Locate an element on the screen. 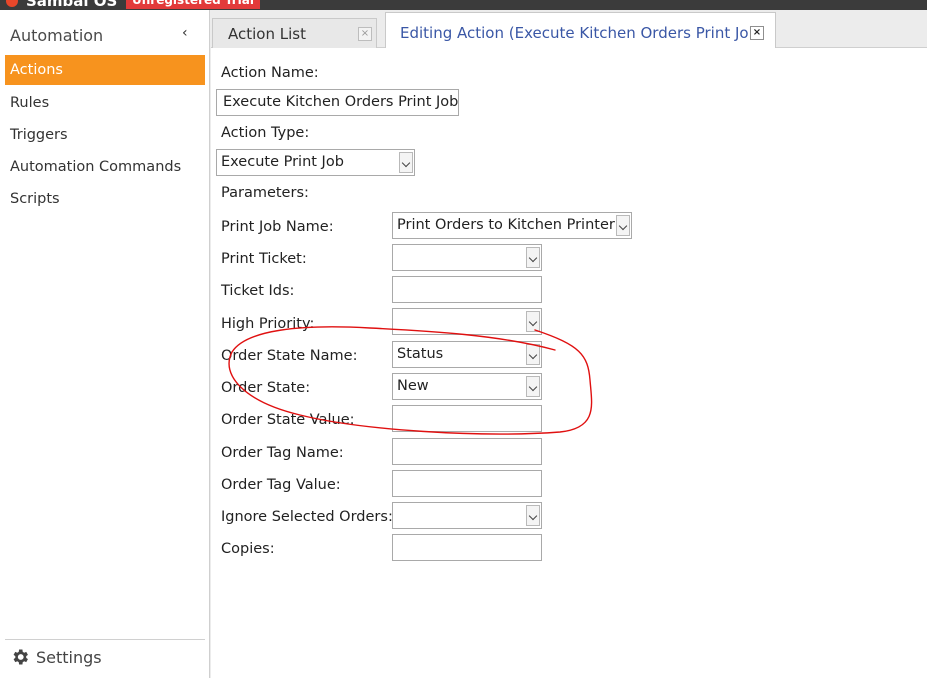  param-label: Order Tag Name: is located at coordinates (282, 453).